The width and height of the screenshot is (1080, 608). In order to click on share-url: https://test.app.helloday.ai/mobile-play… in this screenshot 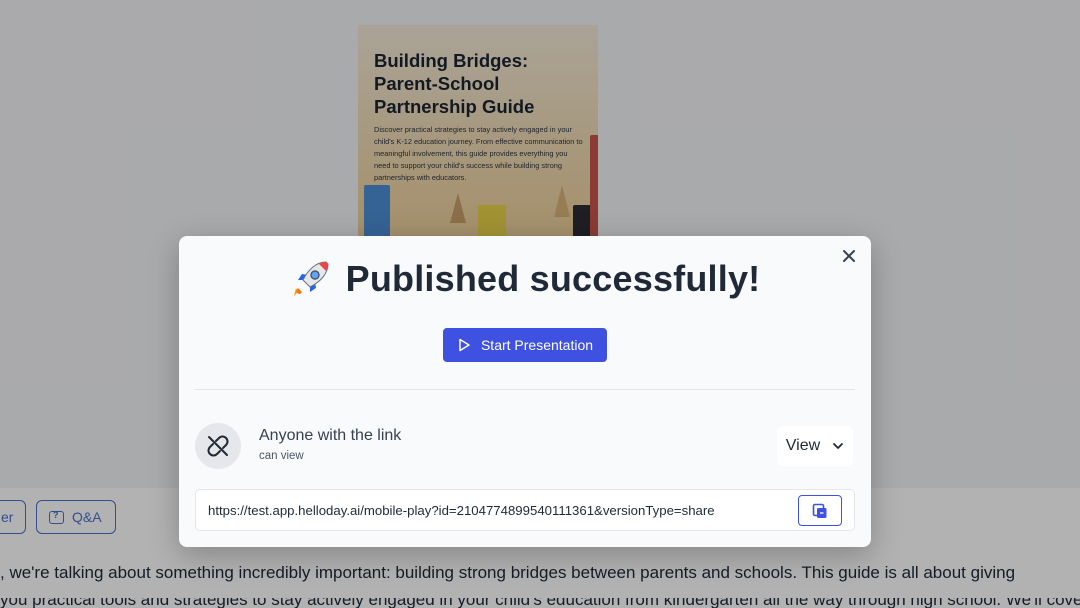, I will do `click(461, 510)`.